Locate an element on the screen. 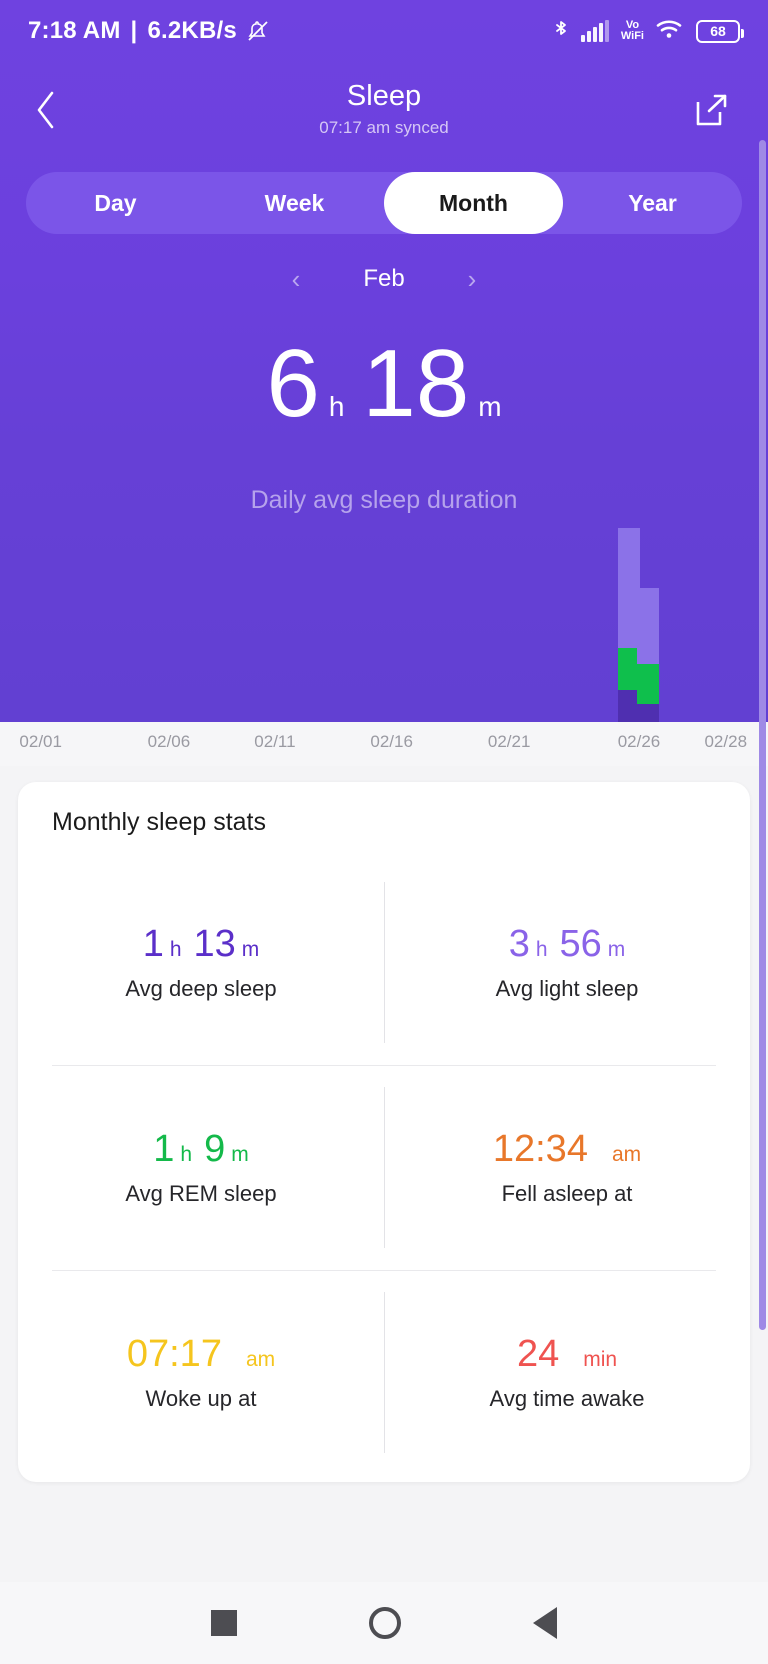 The image size is (768, 1664). stat-value: 3 h 56 m is located at coordinates (567, 944).